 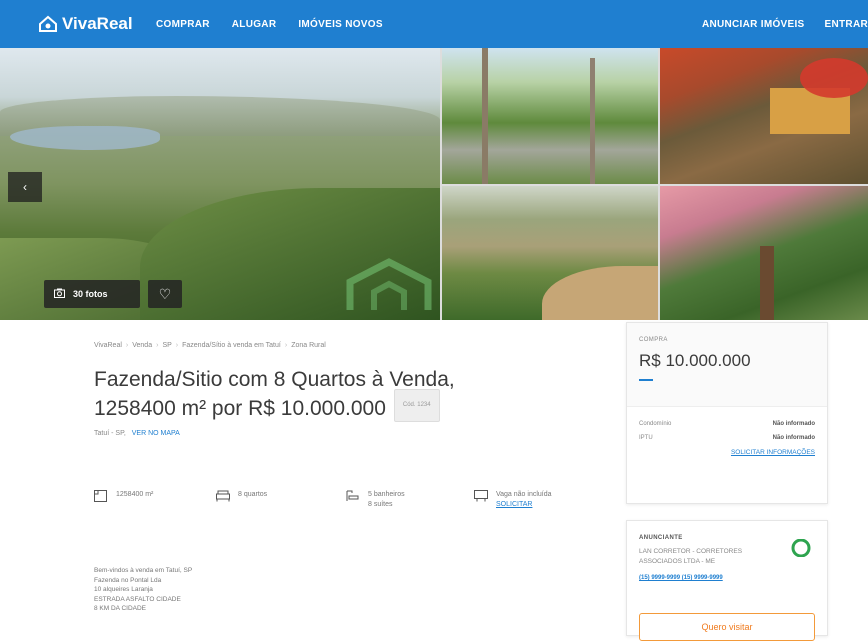 What do you see at coordinates (727, 424) in the screenshot?
I see `condo-fee-row: Condomínio Não informado` at bounding box center [727, 424].